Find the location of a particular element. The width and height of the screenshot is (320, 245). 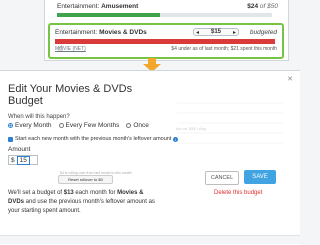

reset-rollover-button: Reset rollover to $0 is located at coordinates (85, 179).